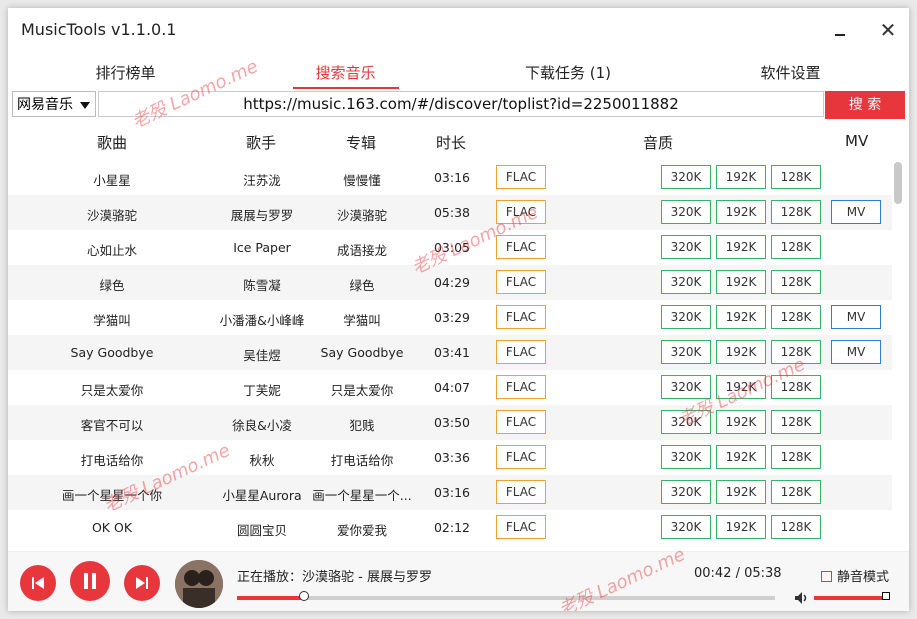  I want to click on table-row: 客官不可以 徐良&小凌 犯贱 03:50 FLAC 320K 192K 128K, so click(450, 422).